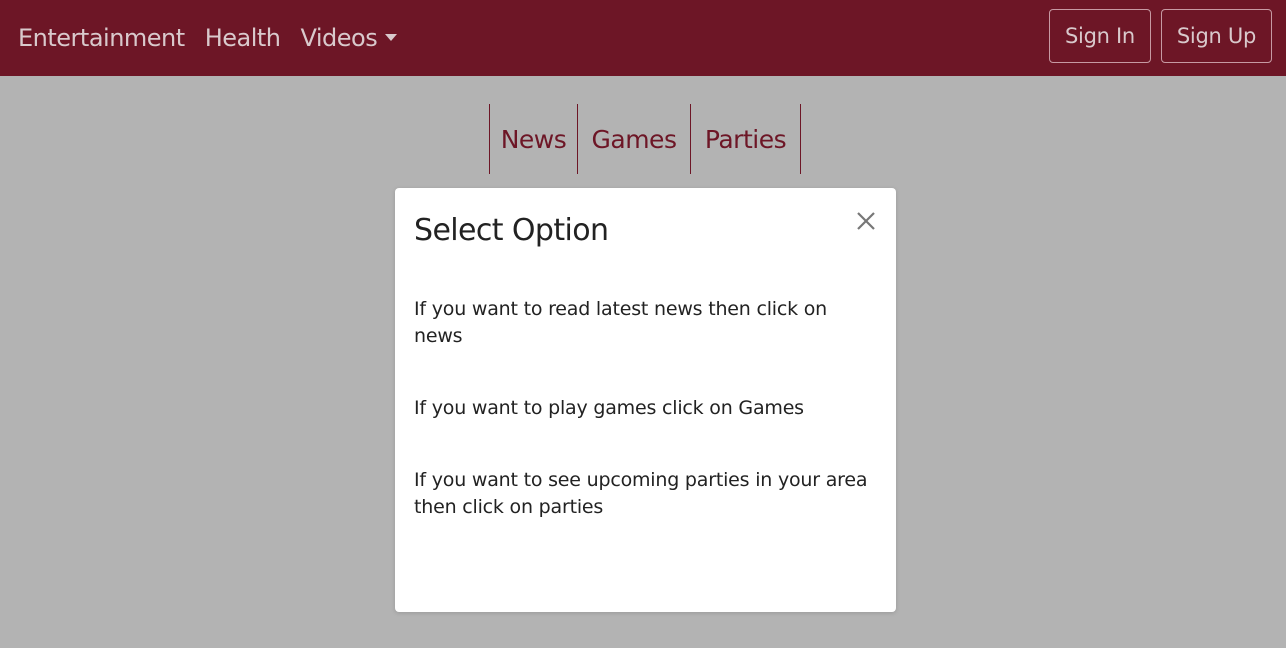 Image resolution: width=1286 pixels, height=648 pixels. What do you see at coordinates (339, 38) in the screenshot?
I see `nav-link-videos-label: Videos` at bounding box center [339, 38].